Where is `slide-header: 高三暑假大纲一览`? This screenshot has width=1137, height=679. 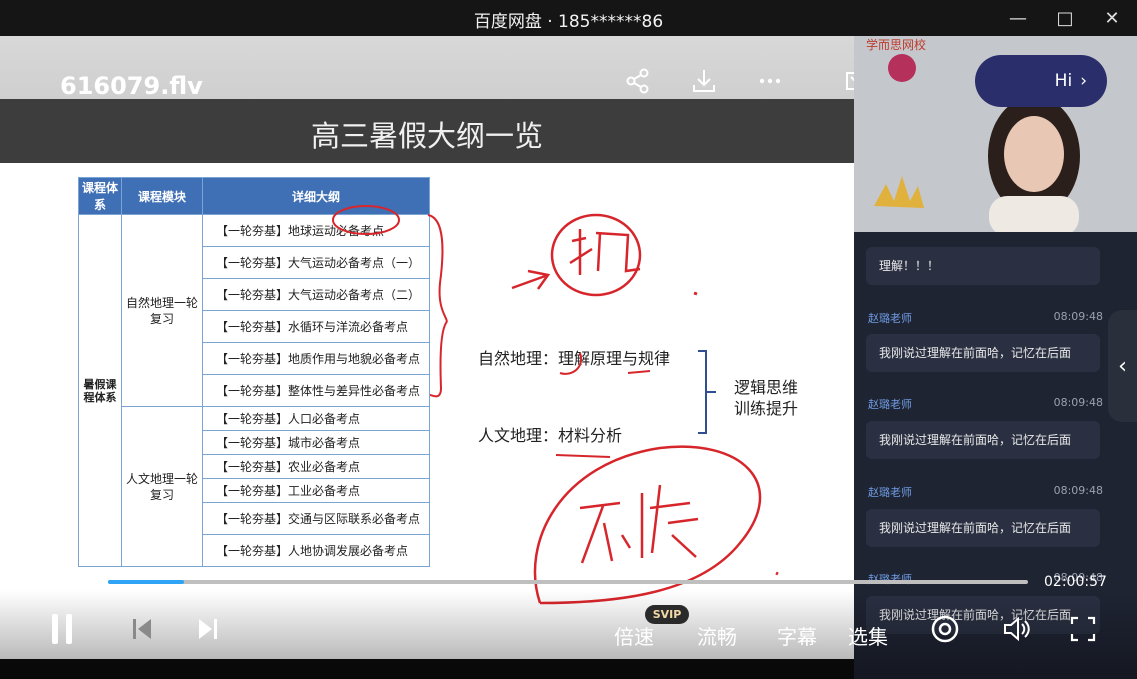
slide-header: 高三暑假大纲一览 is located at coordinates (427, 131).